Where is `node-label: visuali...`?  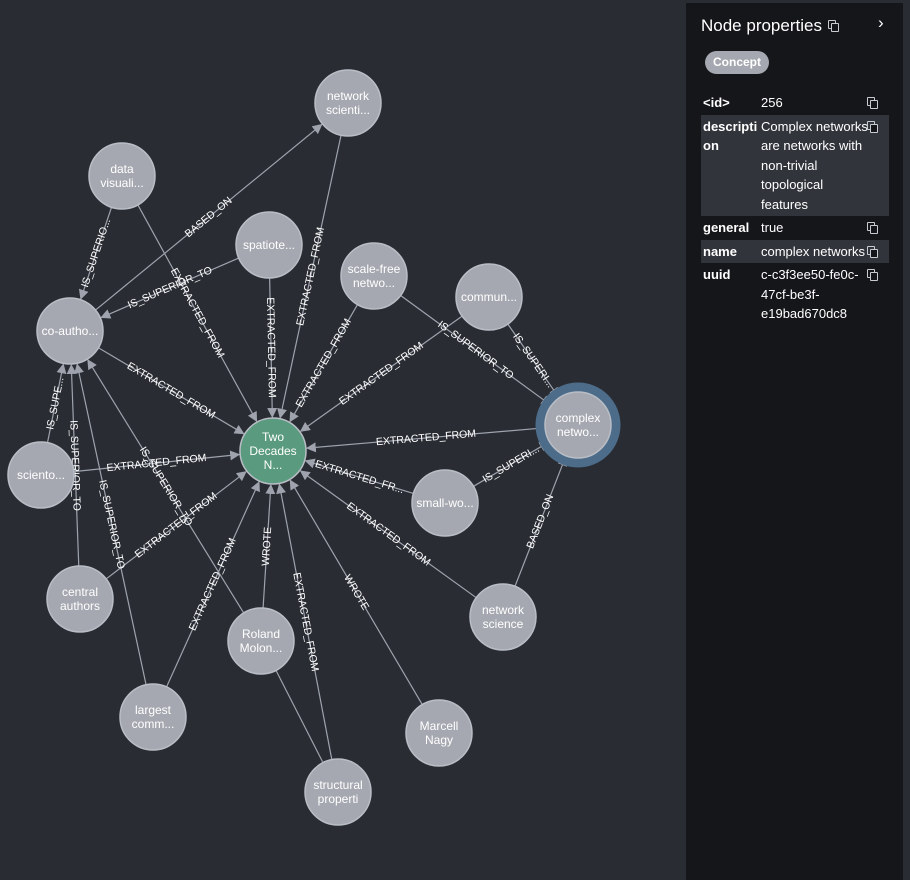
node-label: visuali... is located at coordinates (121, 183).